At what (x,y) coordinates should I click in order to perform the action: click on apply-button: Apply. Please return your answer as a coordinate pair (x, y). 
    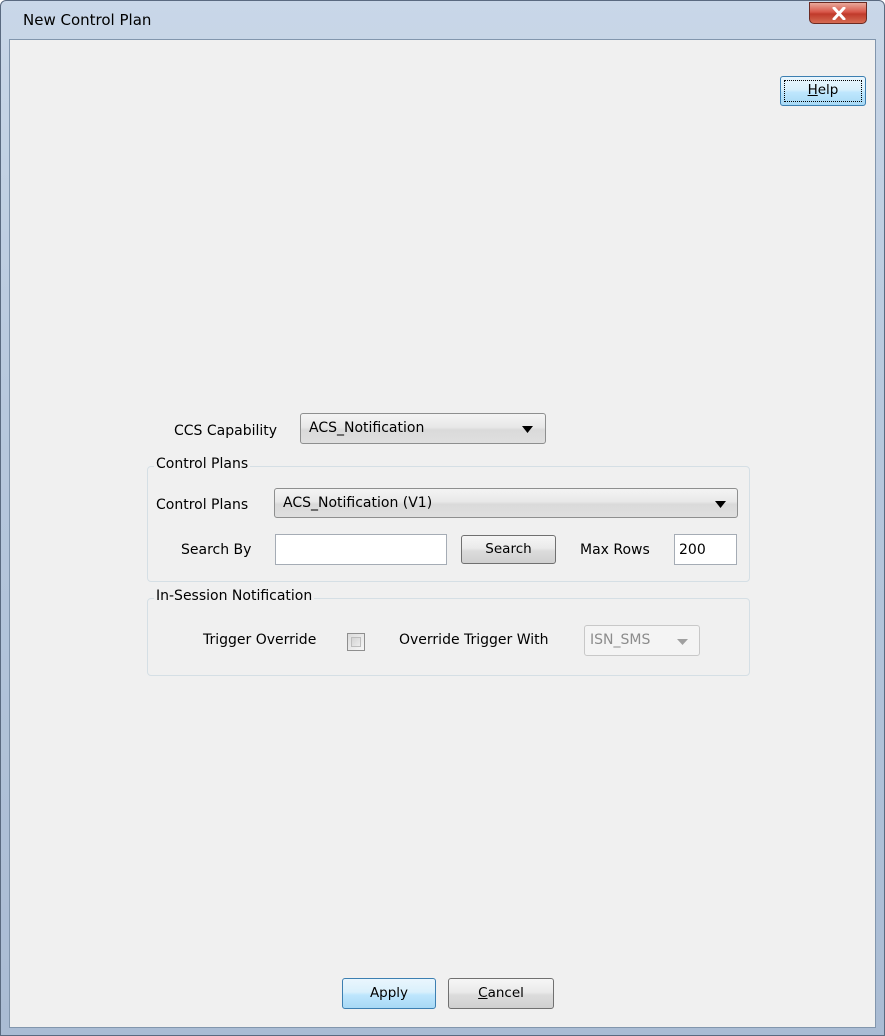
    Looking at the image, I should click on (389, 993).